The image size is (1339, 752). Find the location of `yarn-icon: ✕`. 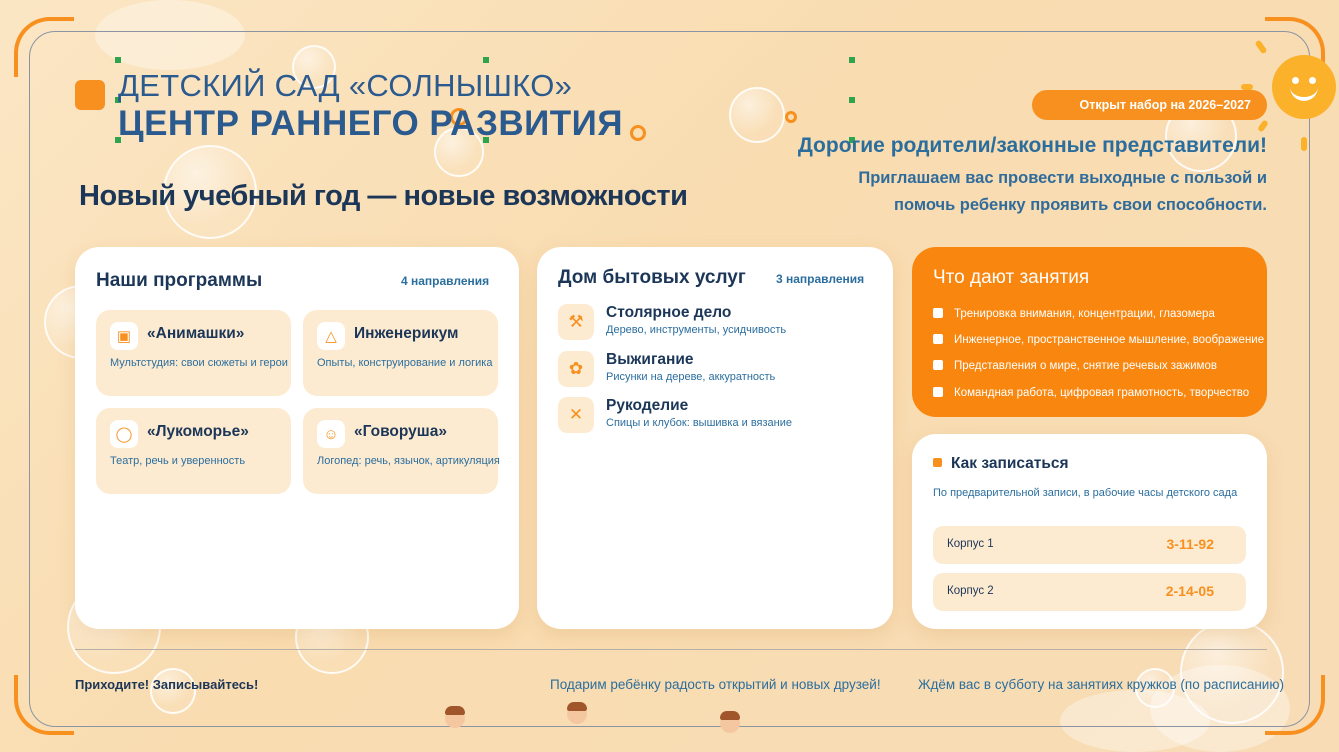

yarn-icon: ✕ is located at coordinates (576, 415).